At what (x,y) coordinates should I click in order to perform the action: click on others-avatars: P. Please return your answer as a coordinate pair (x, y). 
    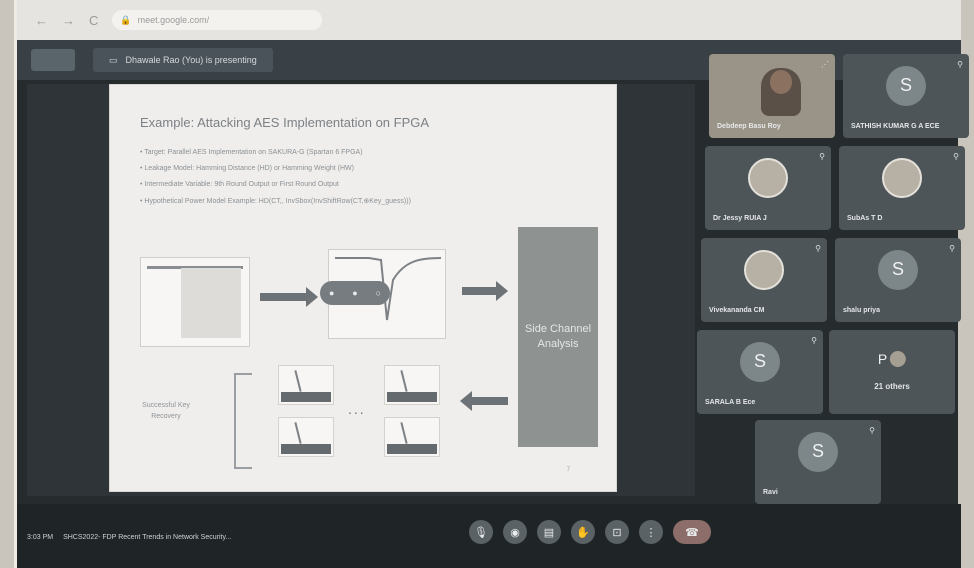
    Looking at the image, I should click on (892, 358).